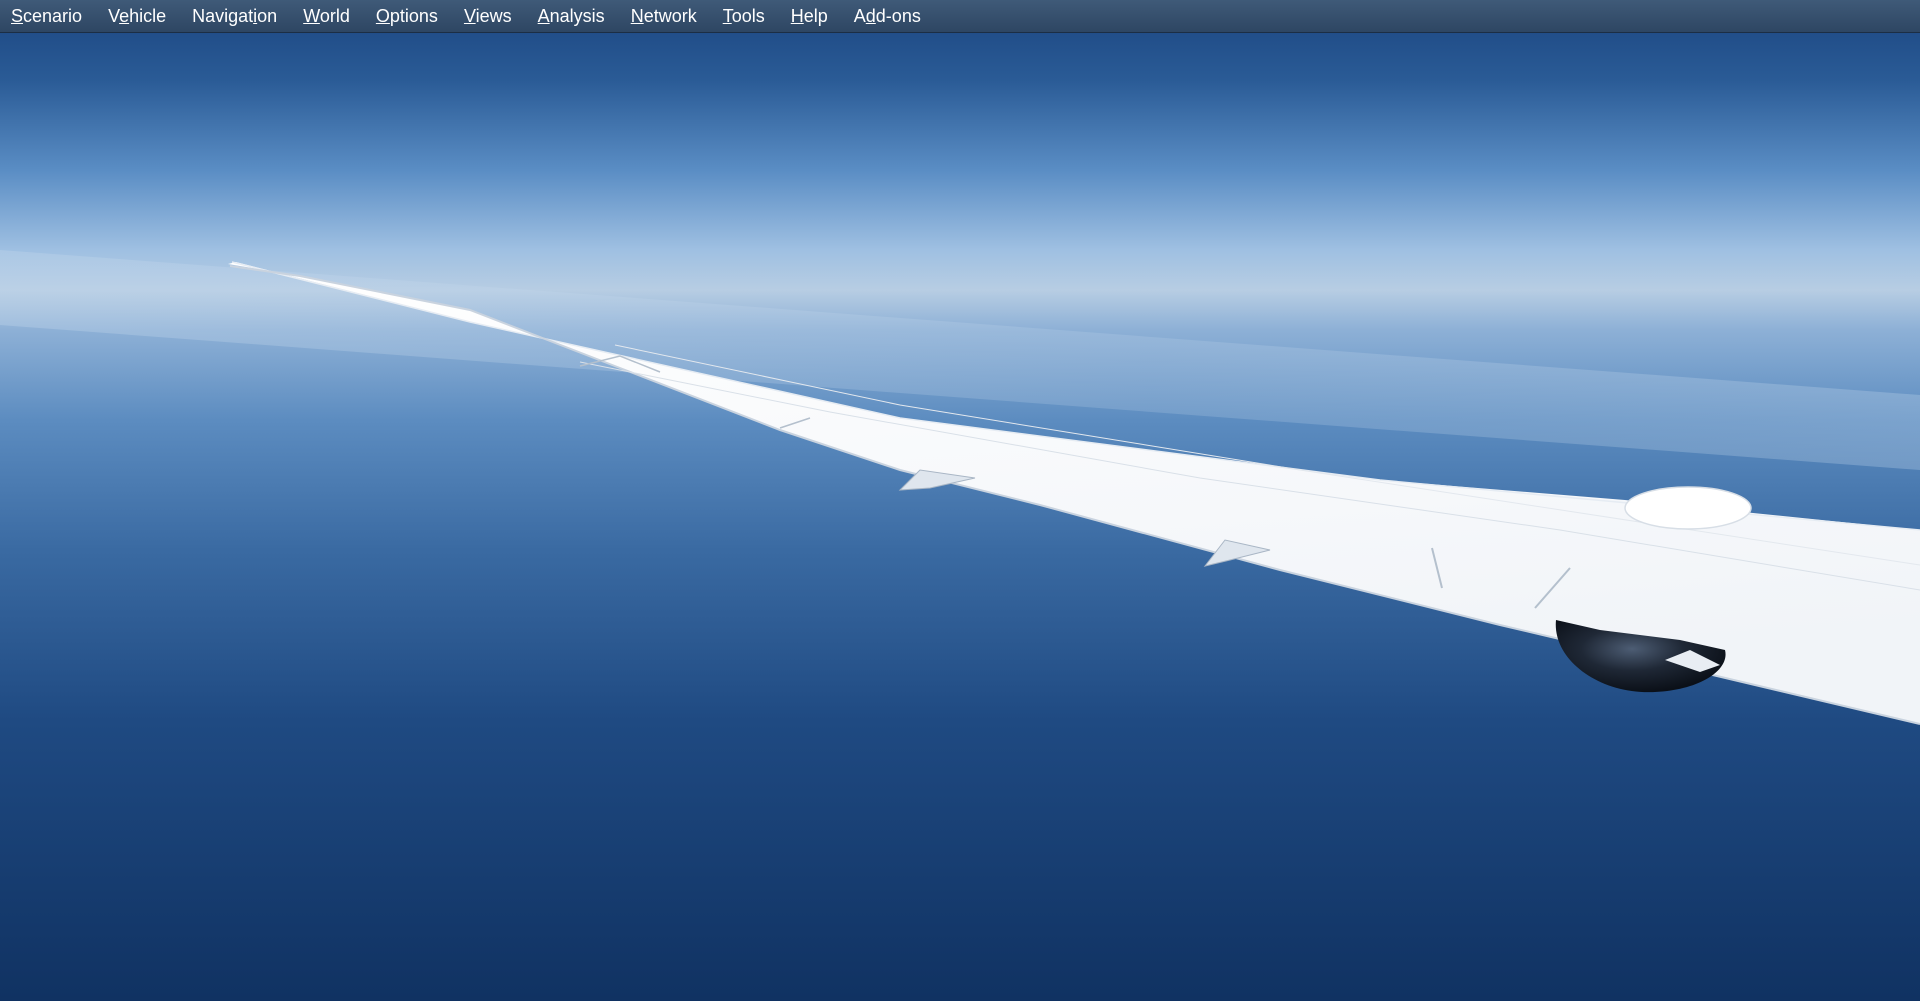 Image resolution: width=1920 pixels, height=1001 pixels. I want to click on menu-navigation: Navigation, so click(234, 16).